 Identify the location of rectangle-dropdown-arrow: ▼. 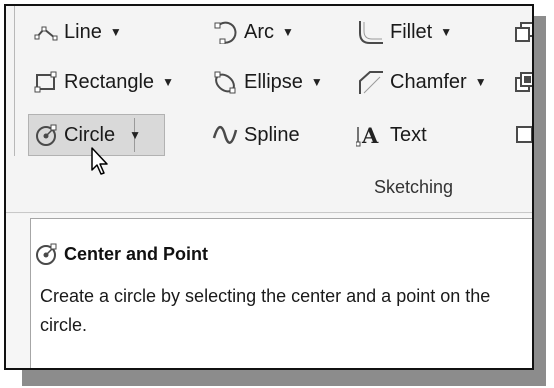
(168, 82).